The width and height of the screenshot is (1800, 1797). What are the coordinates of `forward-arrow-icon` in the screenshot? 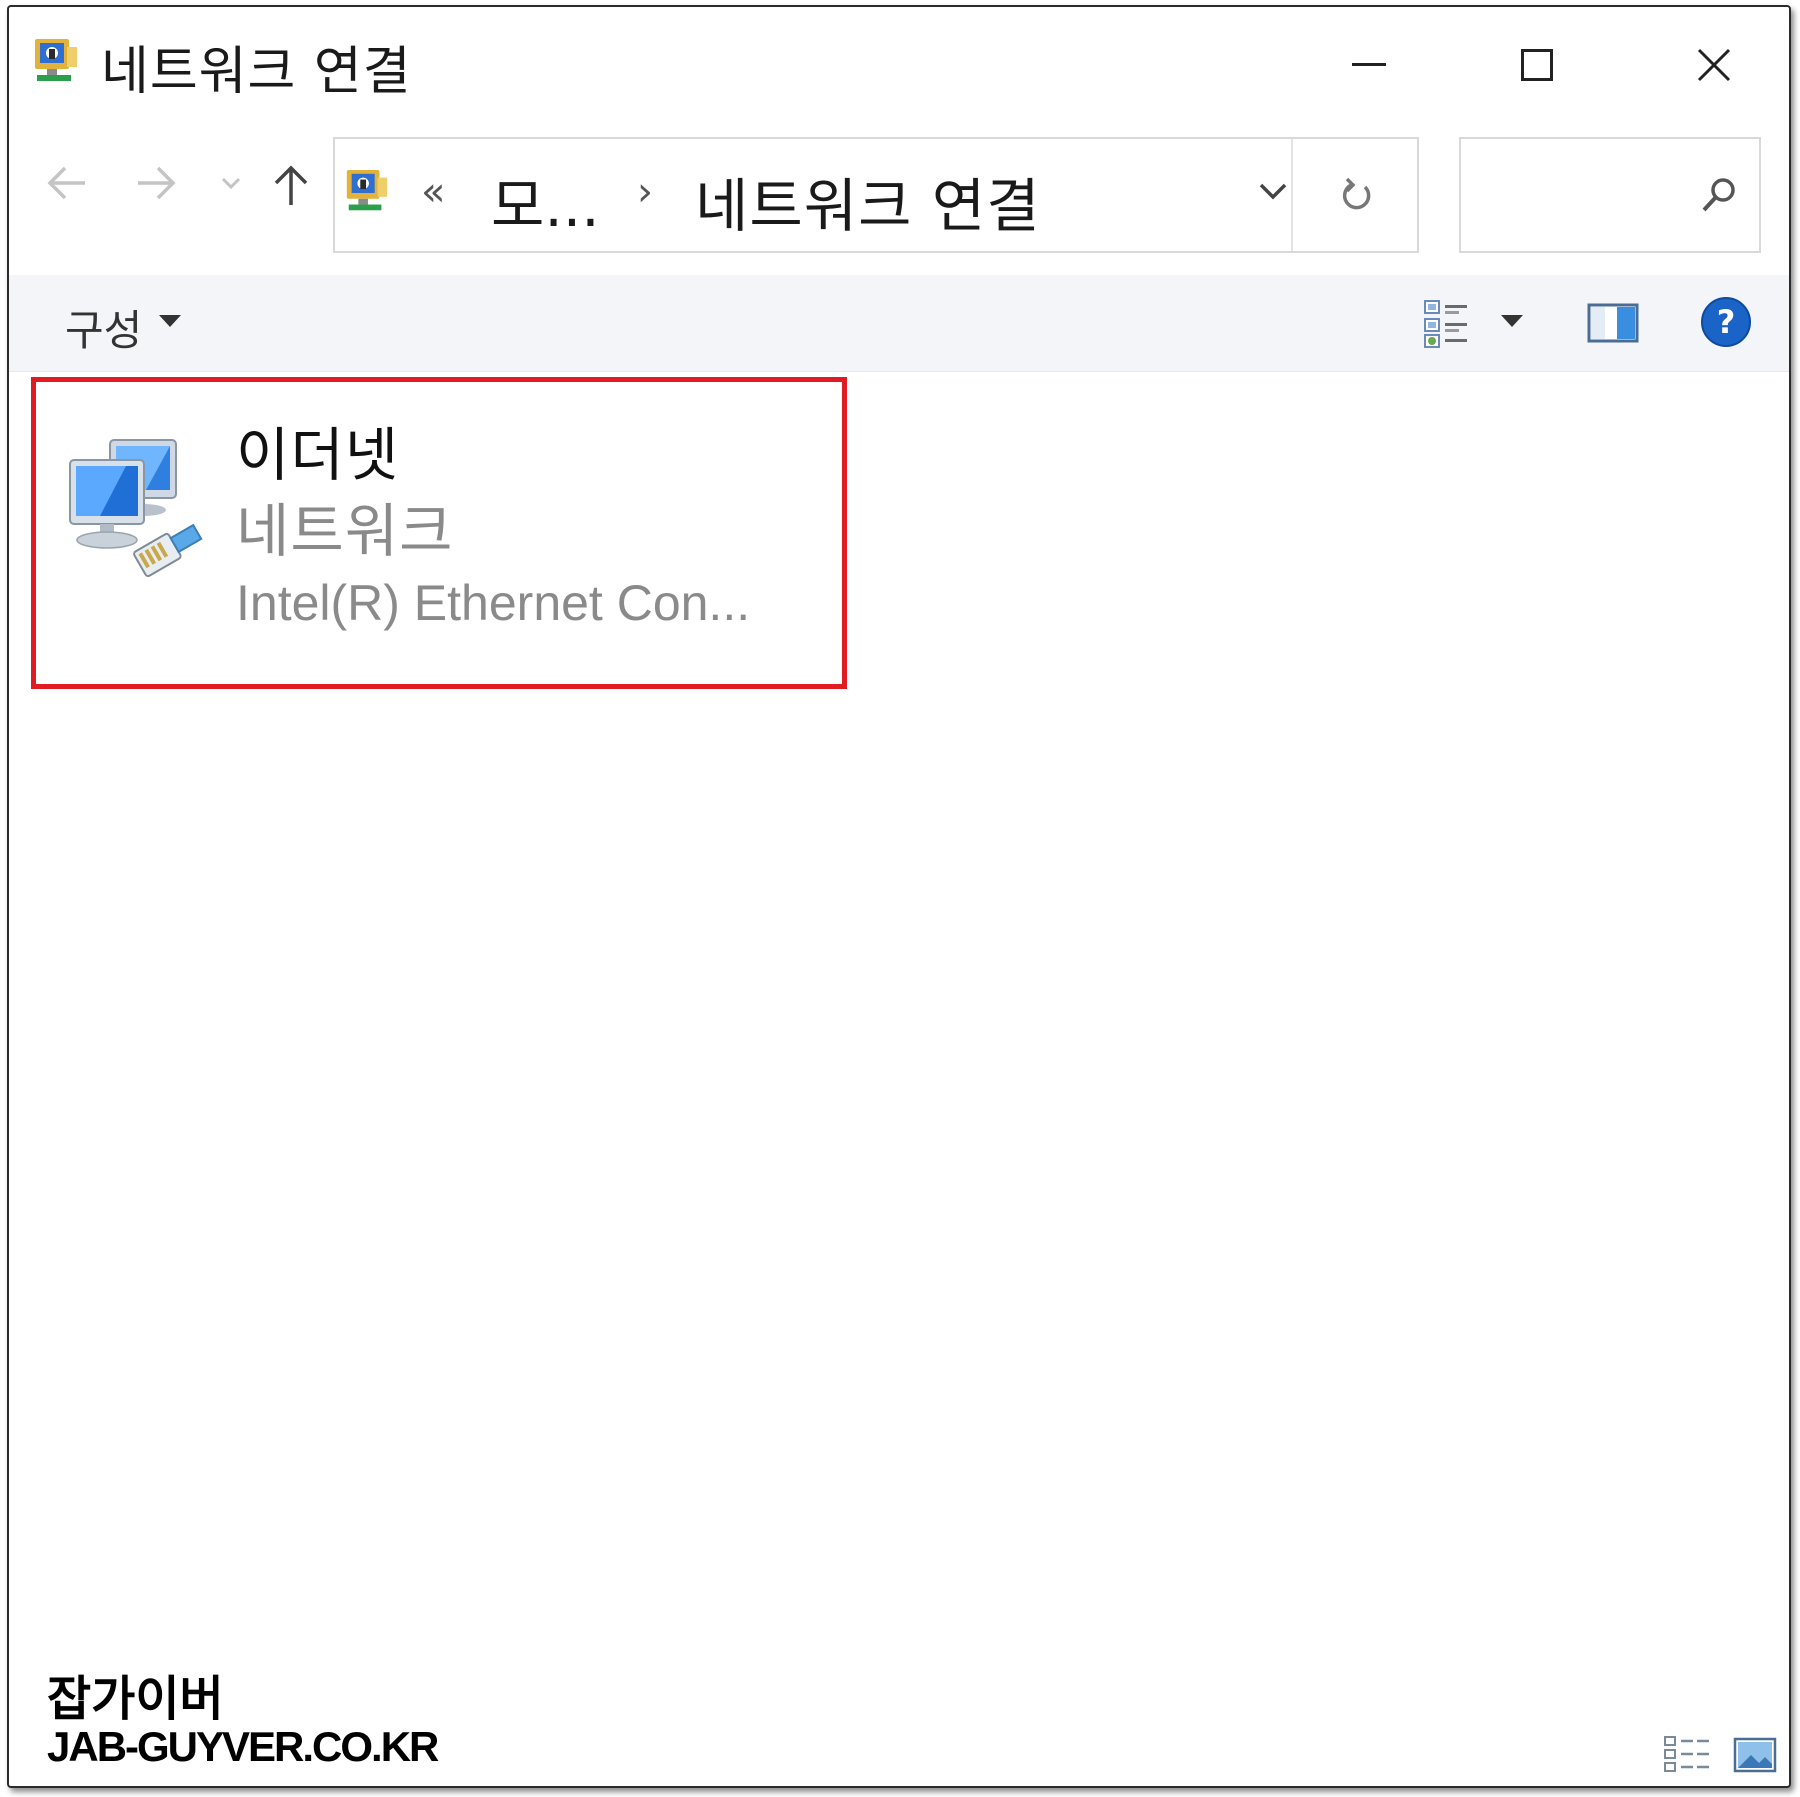 It's located at (156, 183).